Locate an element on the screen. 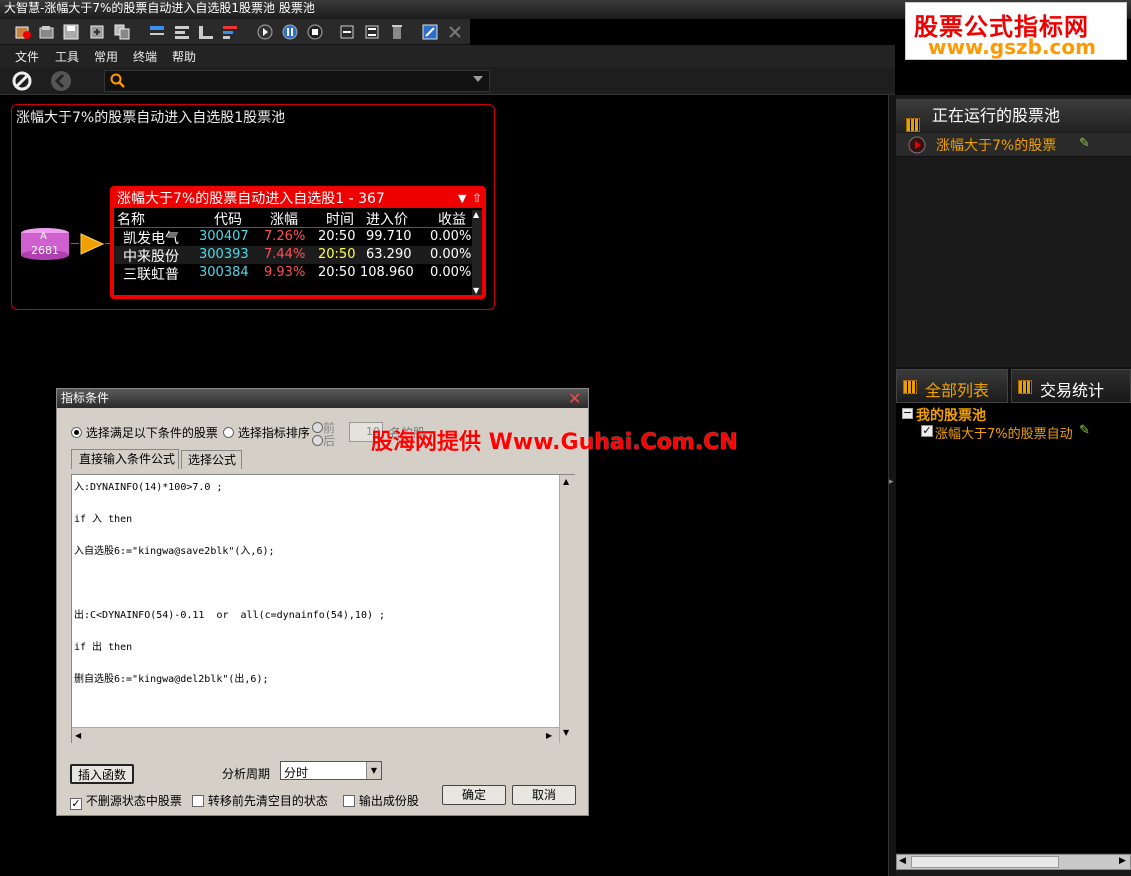 The height and width of the screenshot is (876, 1131). collapse-icon: ⇧ is located at coordinates (477, 198).